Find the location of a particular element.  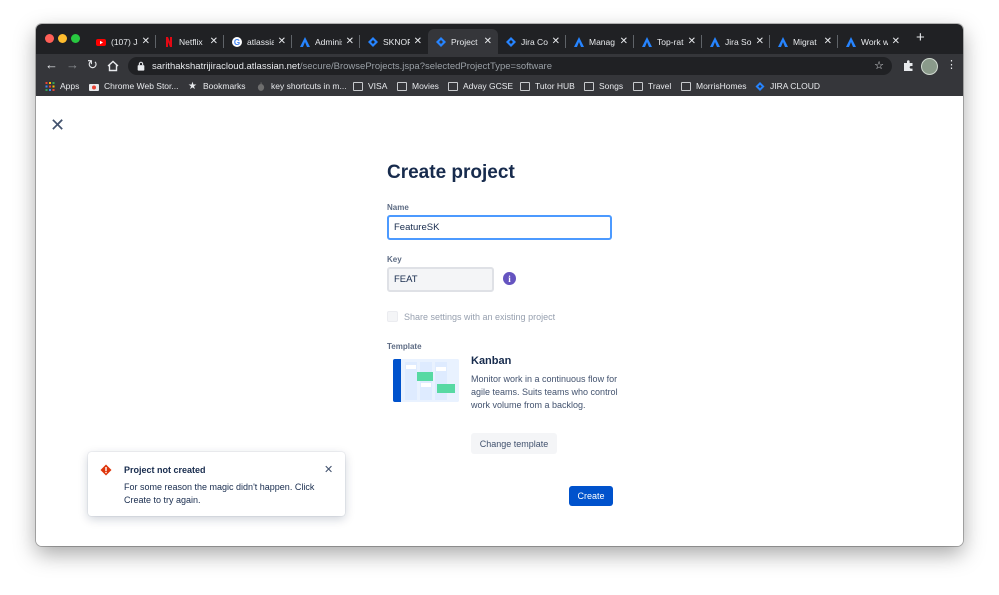

key-label: Key is located at coordinates (394, 259).